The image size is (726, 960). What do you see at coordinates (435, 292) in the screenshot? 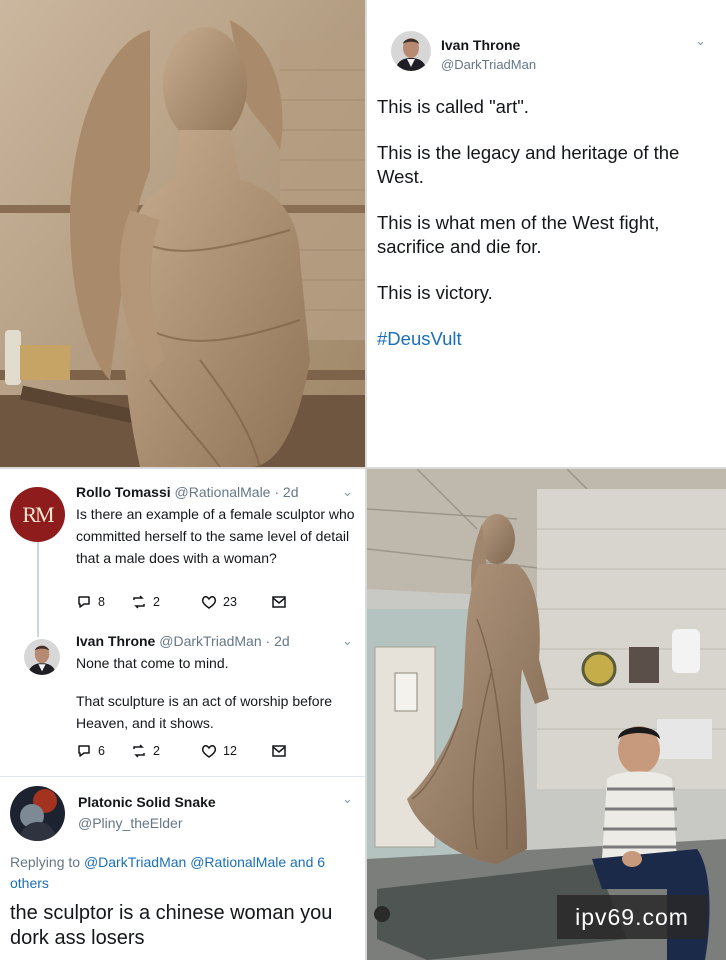
I see `tweet-line: This is victory.` at bounding box center [435, 292].